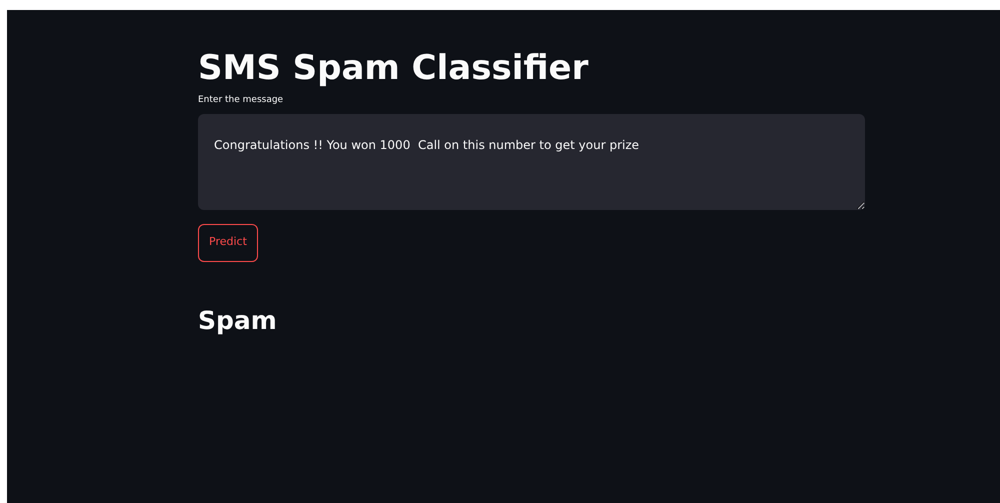 This screenshot has height=503, width=1000. I want to click on page-title: SMS Spam Classifier, so click(393, 68).